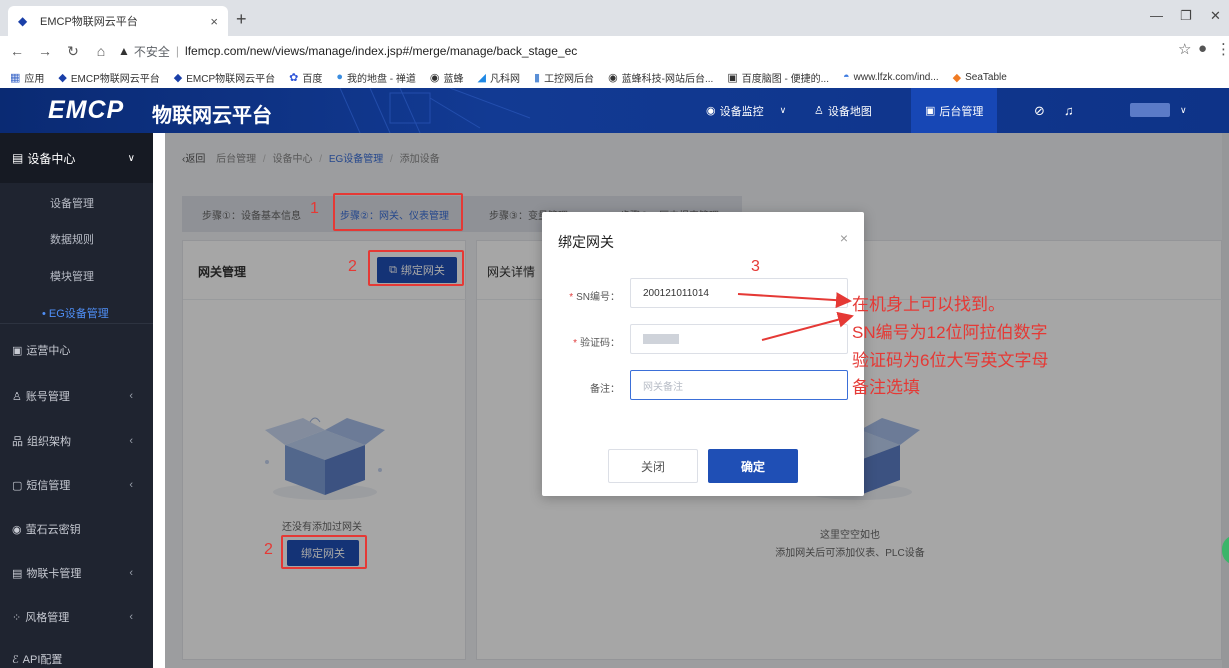 The width and height of the screenshot is (1229, 668). I want to click on masked-code, so click(661, 339).